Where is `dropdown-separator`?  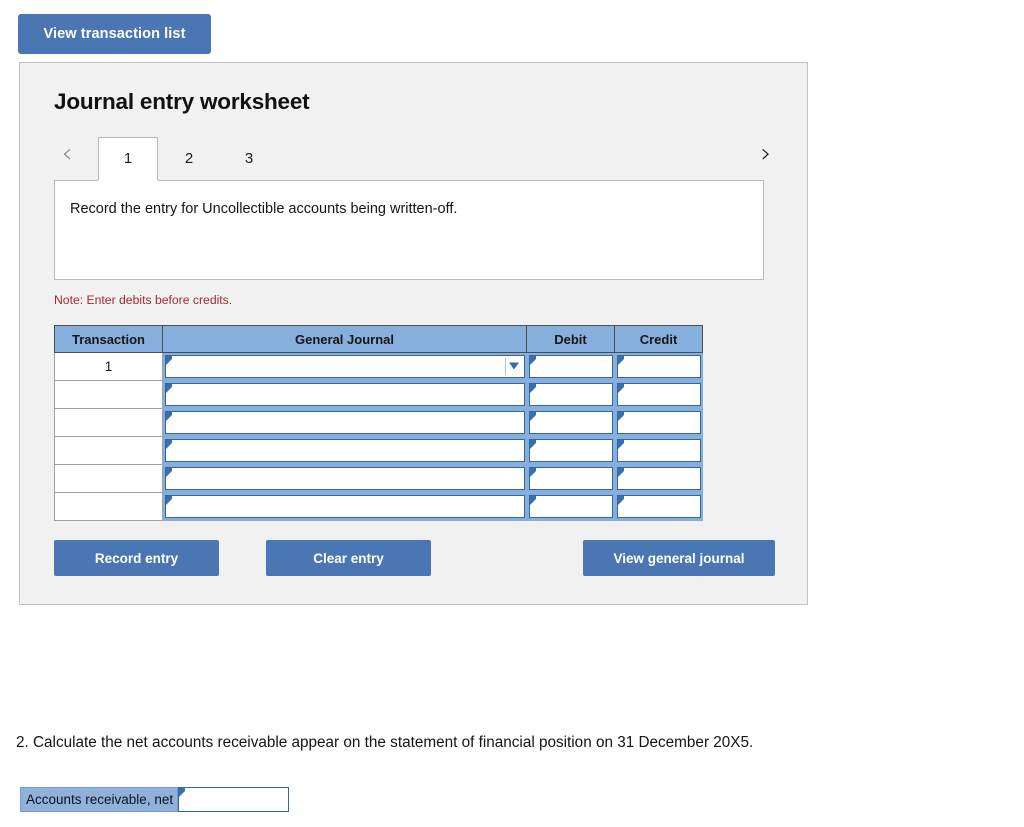
dropdown-separator is located at coordinates (505, 366).